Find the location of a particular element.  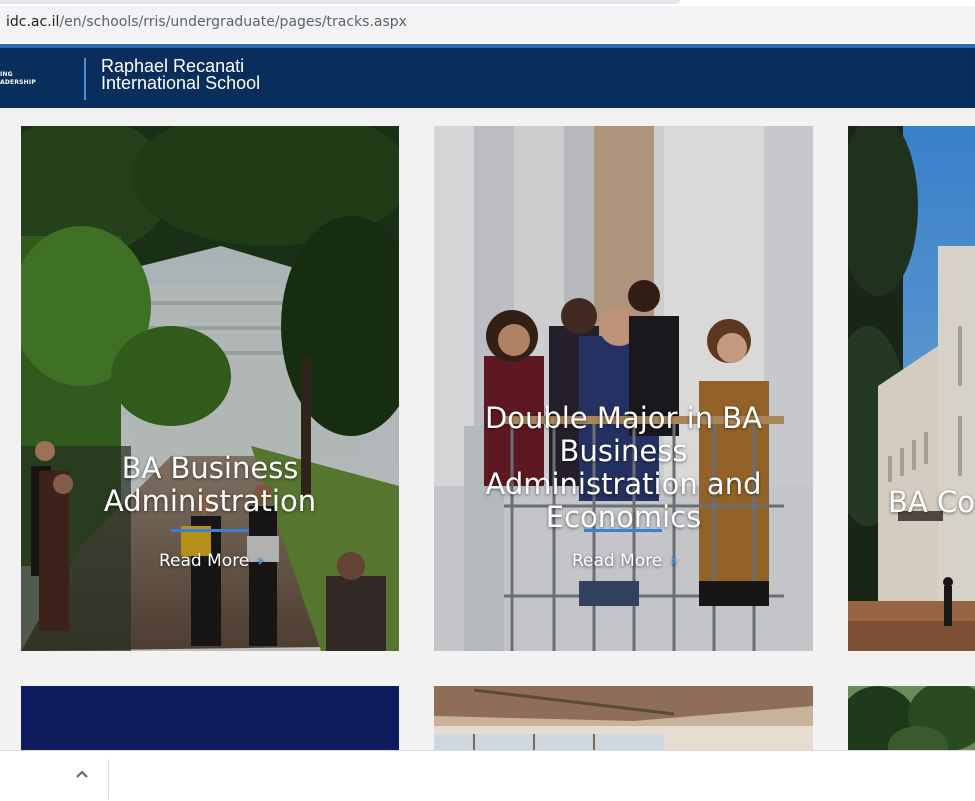

card-title: BA Business Administration is located at coordinates (210, 485).